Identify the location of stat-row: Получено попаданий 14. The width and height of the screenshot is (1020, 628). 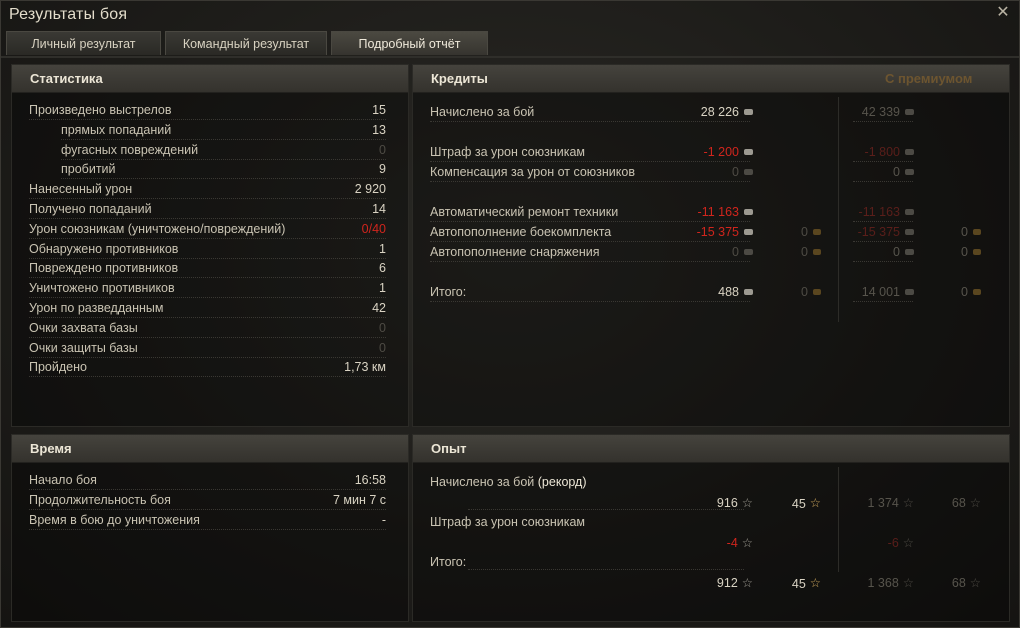
(207, 212).